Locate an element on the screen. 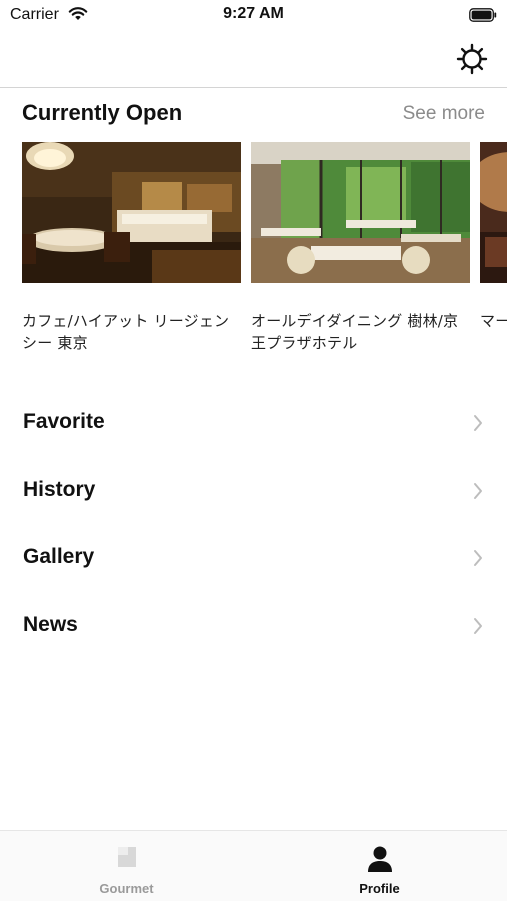 Image resolution: width=507 pixels, height=901 pixels. status-bar: Carrier 9:27 AM is located at coordinates (253, 15).